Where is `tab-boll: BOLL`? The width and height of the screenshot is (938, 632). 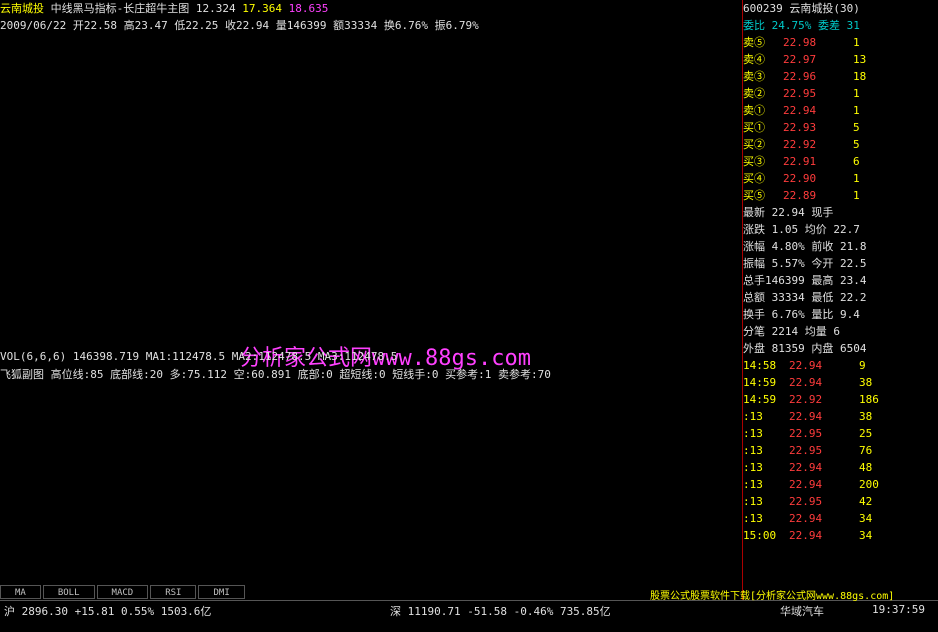 tab-boll: BOLL is located at coordinates (68, 592).